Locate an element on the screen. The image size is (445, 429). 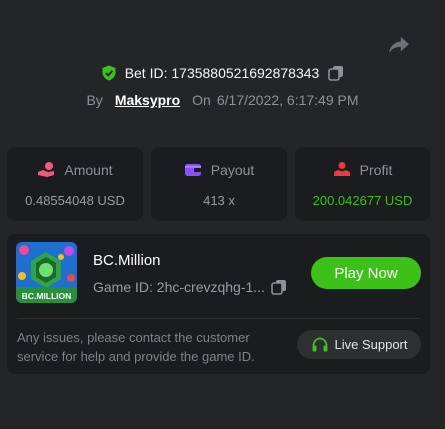
shield-check-icon is located at coordinates (109, 73).